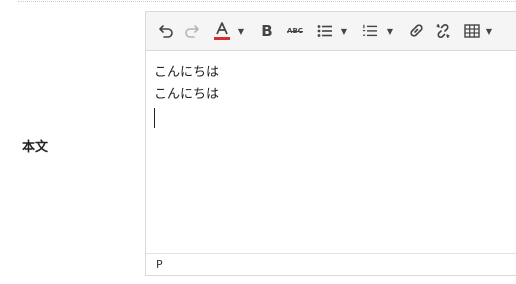 The height and width of the screenshot is (284, 516). I want to click on insert-link-button, so click(416, 31).